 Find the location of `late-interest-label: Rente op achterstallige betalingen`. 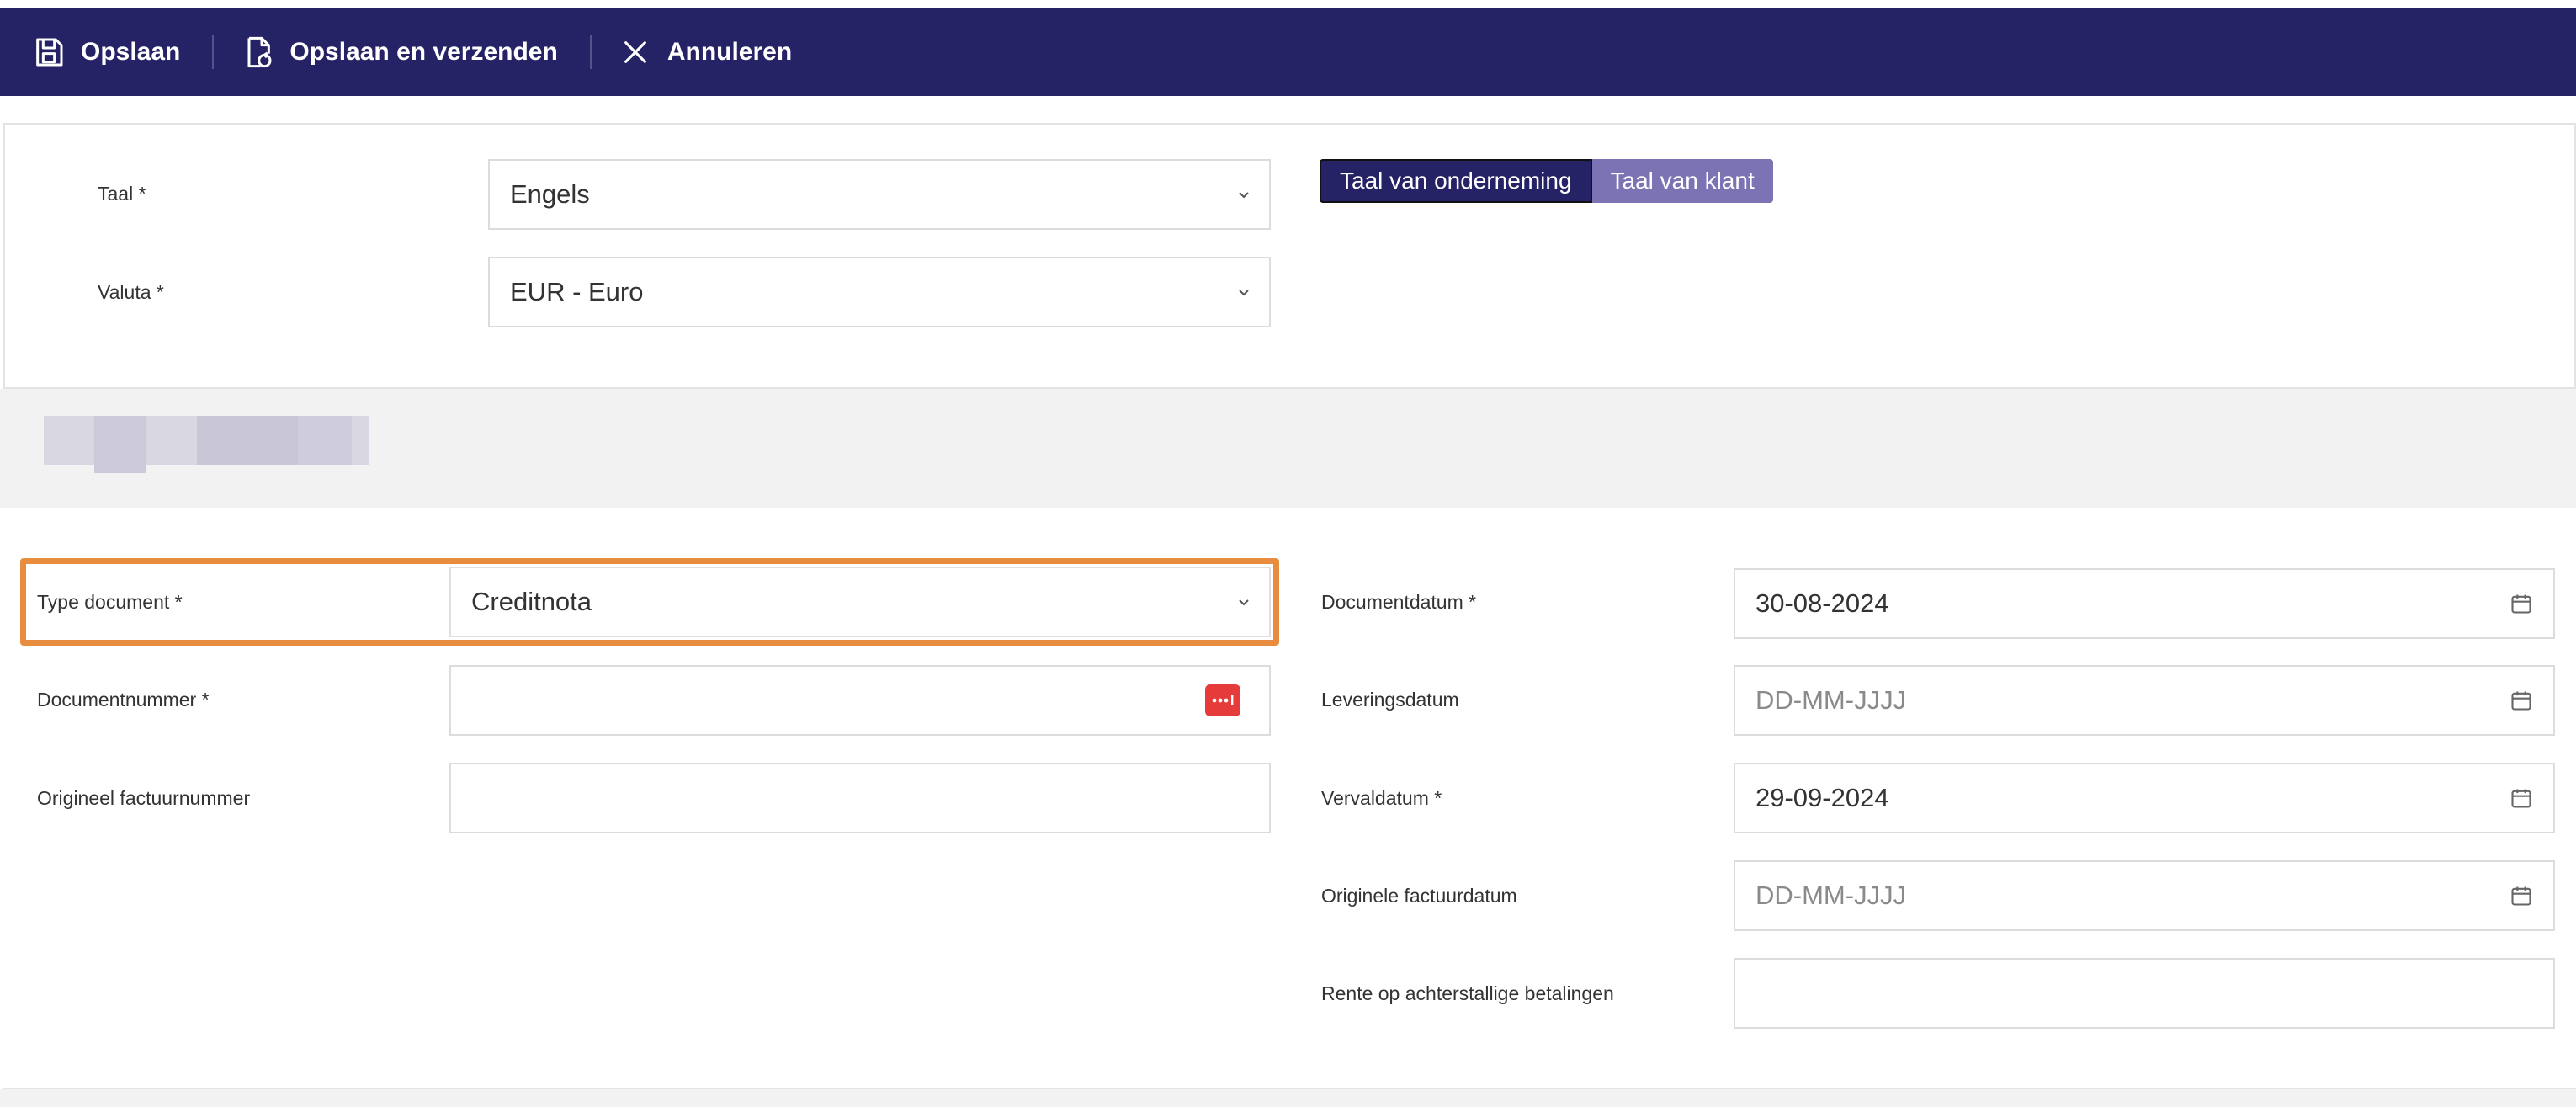

late-interest-label: Rente op achterstallige betalingen is located at coordinates (1467, 993).